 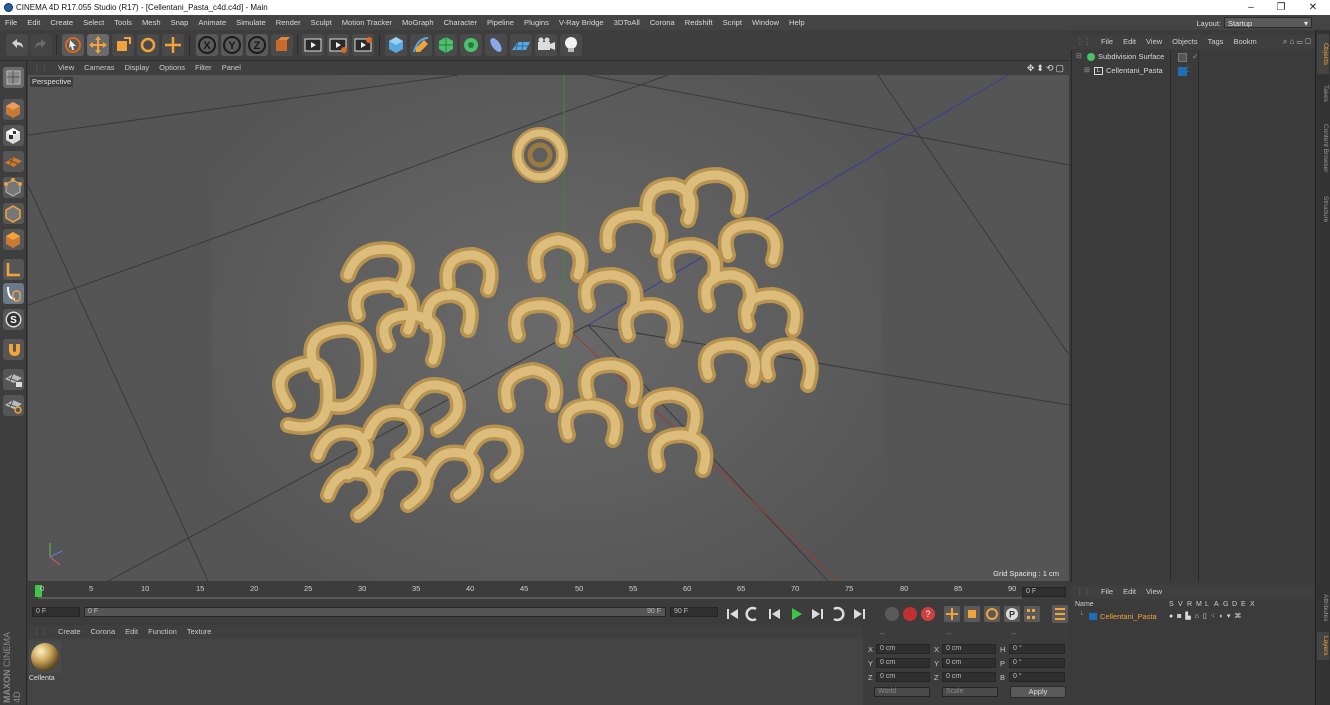 What do you see at coordinates (1087, 70) in the screenshot?
I see `expand-icon: ⊞` at bounding box center [1087, 70].